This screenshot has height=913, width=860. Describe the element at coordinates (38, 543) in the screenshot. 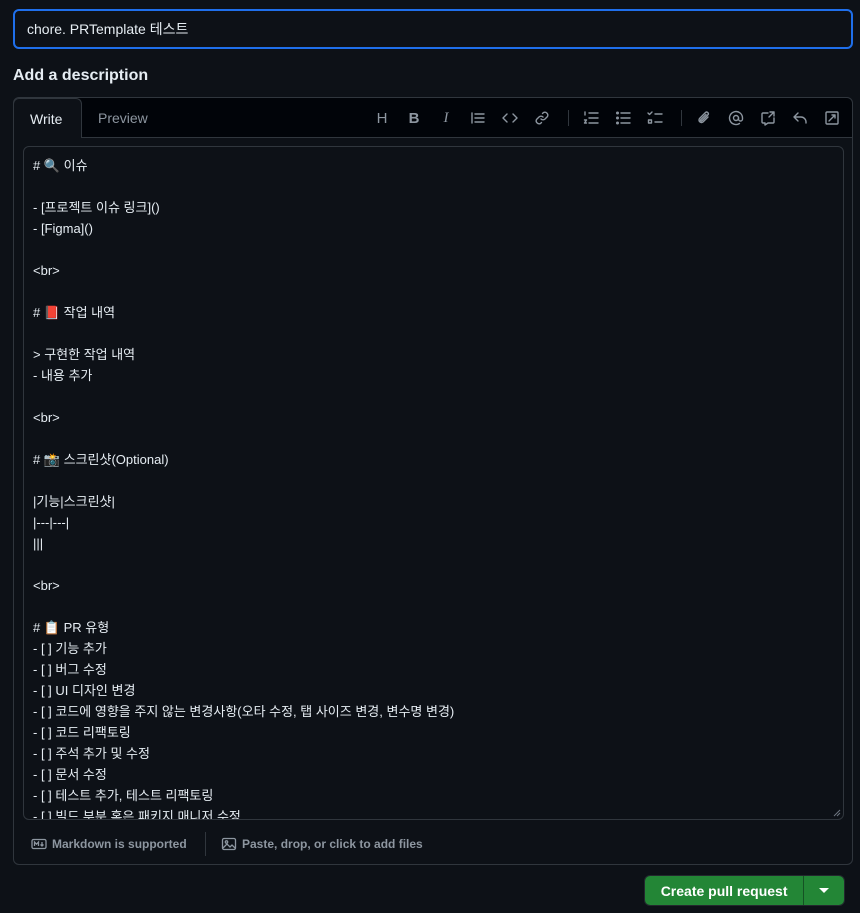

I see `textarea-line: |||` at that location.